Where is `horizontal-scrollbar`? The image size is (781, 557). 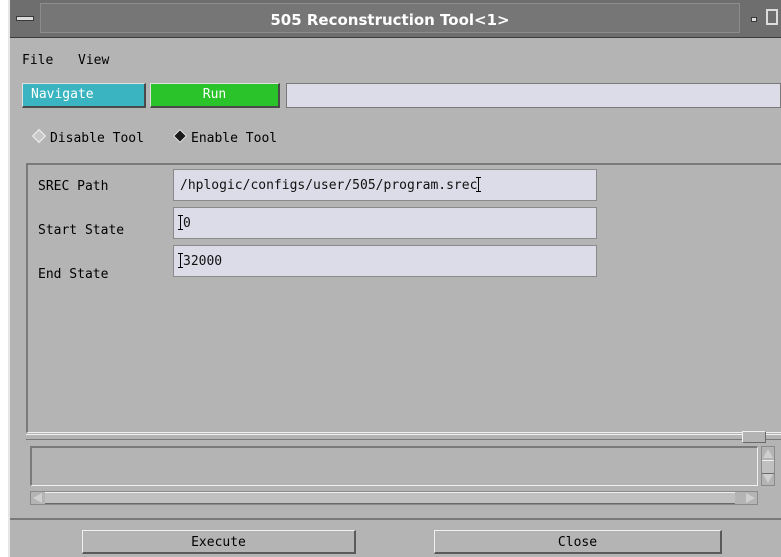 horizontal-scrollbar is located at coordinates (394, 498).